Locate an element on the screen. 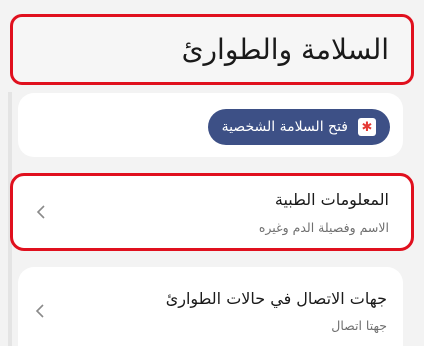 This screenshot has height=346, width=424. emergency-contacts-subtitle: جهتا اتصال is located at coordinates (359, 325).